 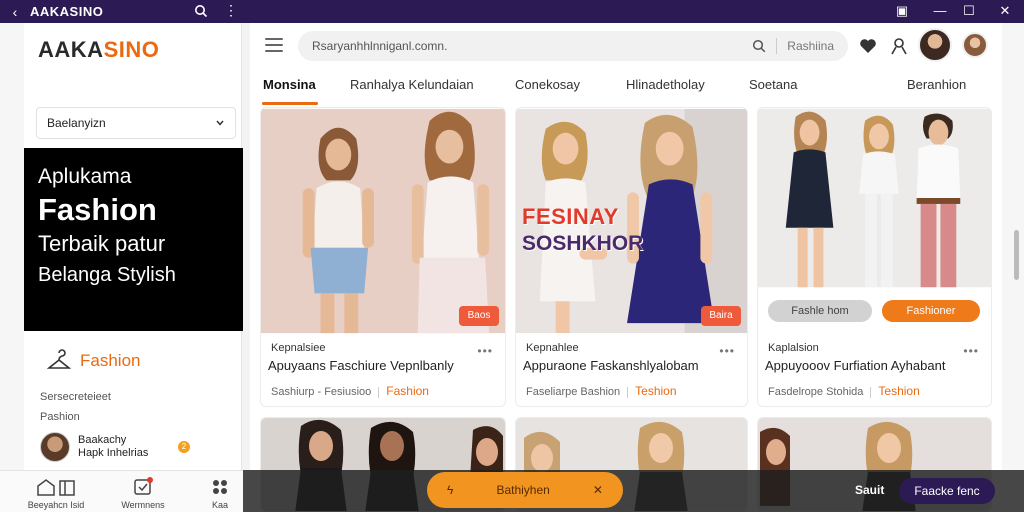 What do you see at coordinates (816, 392) in the screenshot?
I see `card-info-text: Fasdelrope Stohida` at bounding box center [816, 392].